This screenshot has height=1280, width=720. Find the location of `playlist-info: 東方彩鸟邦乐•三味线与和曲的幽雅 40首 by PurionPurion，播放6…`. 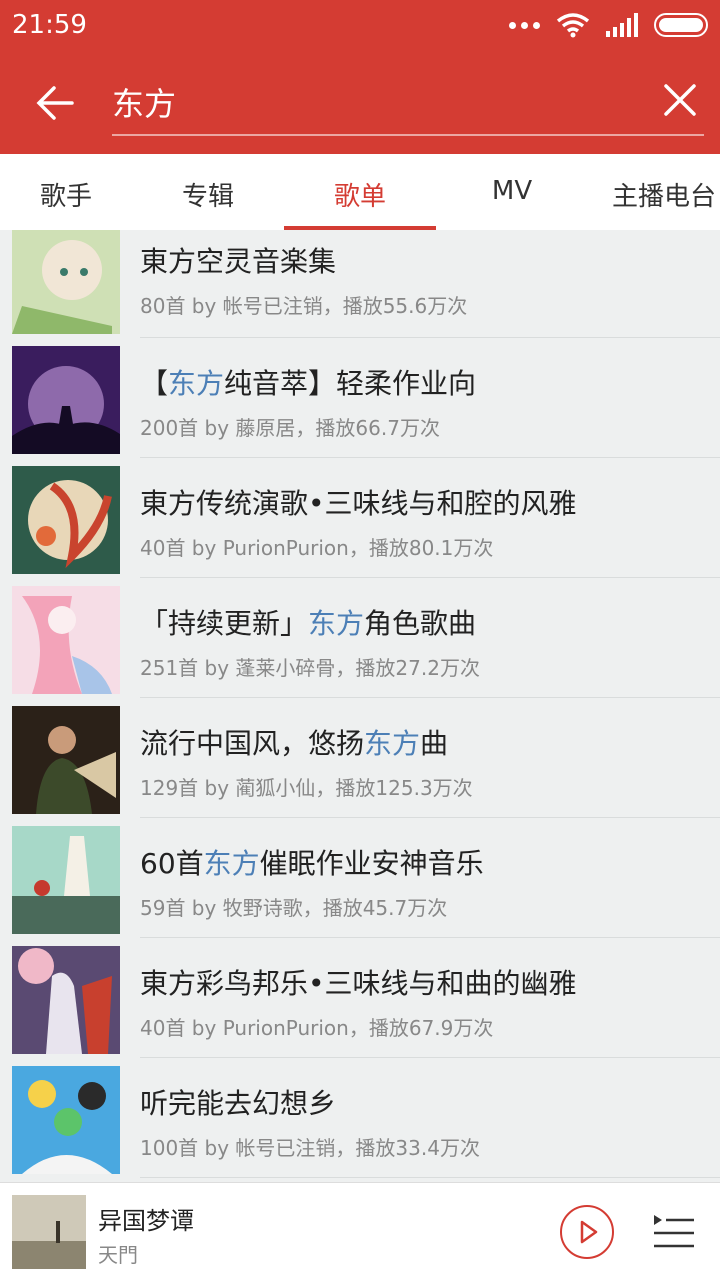

playlist-info: 東方彩鸟邦乐•三味线与和曲的幽雅 40首 by PurionPurion，播放6… is located at coordinates (430, 998).